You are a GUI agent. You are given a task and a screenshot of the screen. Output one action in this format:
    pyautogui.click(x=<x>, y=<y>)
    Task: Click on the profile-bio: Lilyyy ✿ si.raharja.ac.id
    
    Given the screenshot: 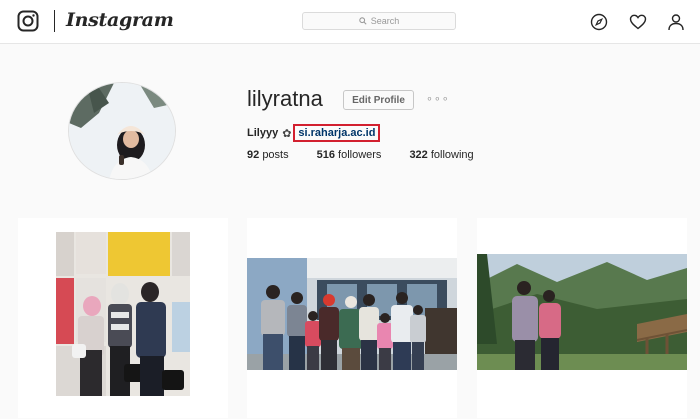 What is the action you would take?
    pyautogui.click(x=314, y=133)
    